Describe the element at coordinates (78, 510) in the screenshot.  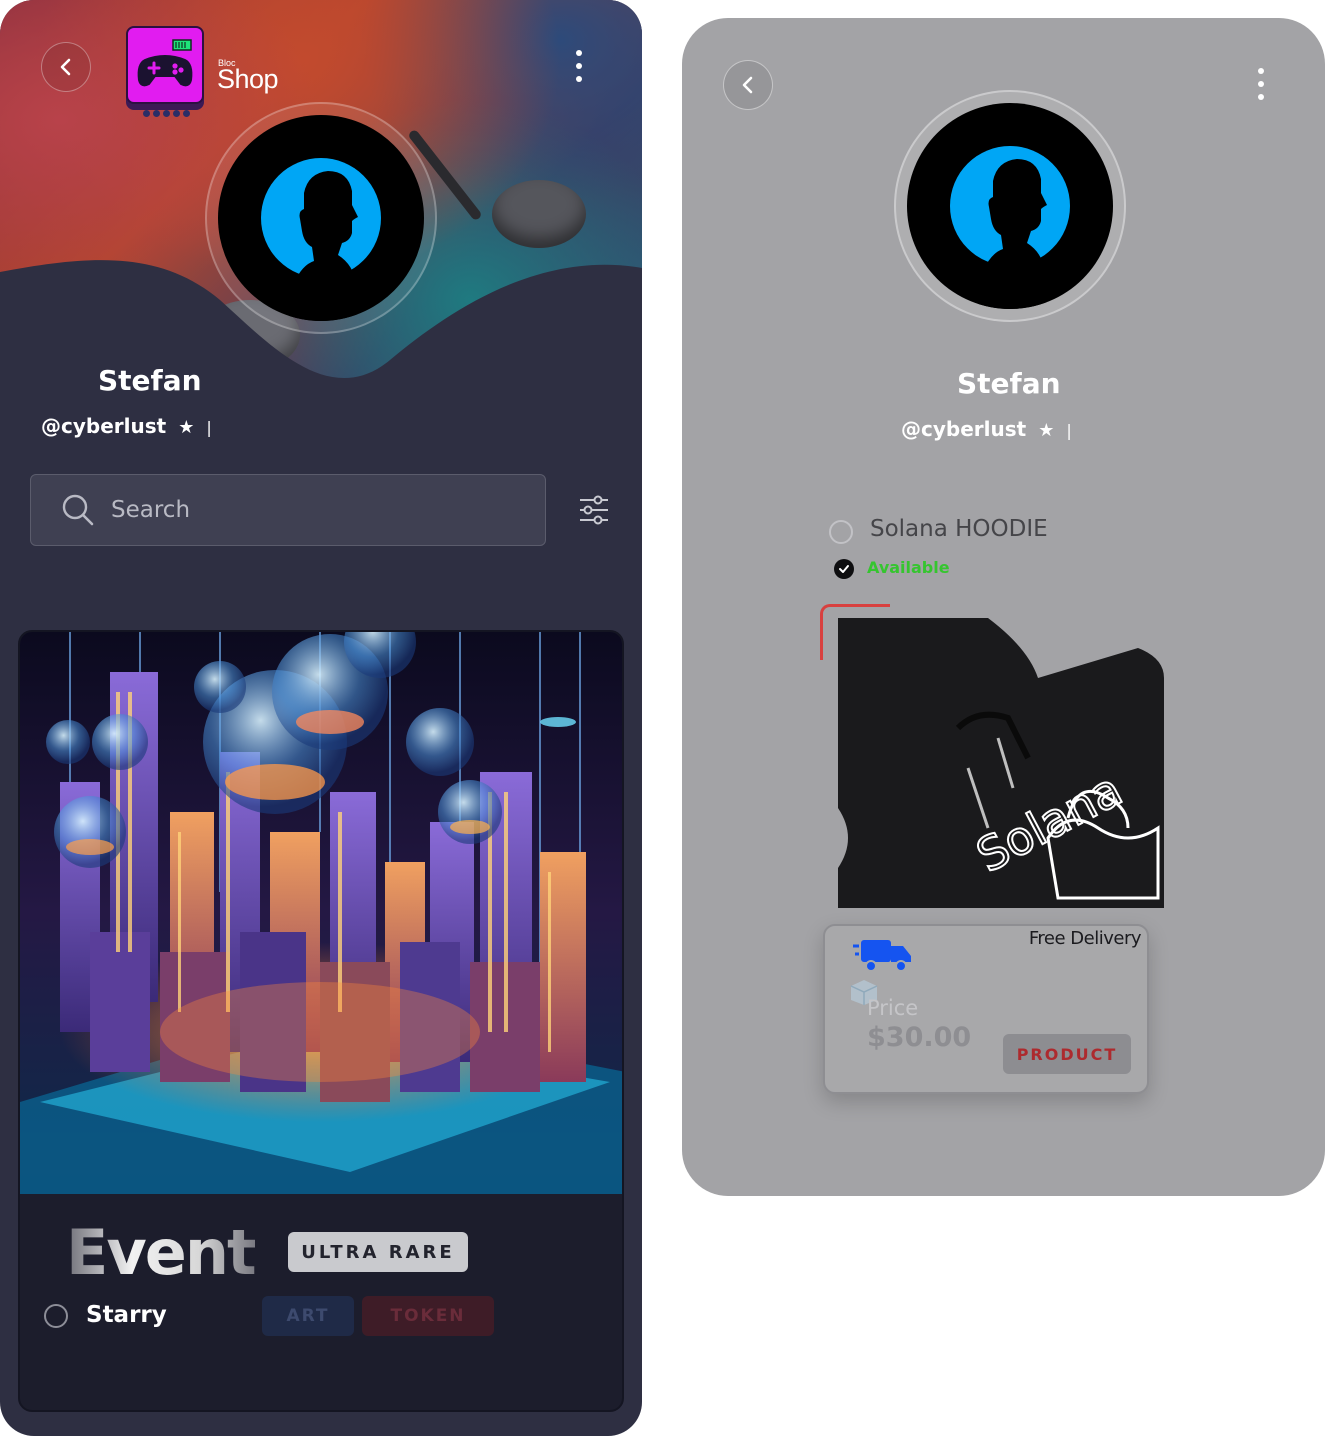
I see `search-icon` at that location.